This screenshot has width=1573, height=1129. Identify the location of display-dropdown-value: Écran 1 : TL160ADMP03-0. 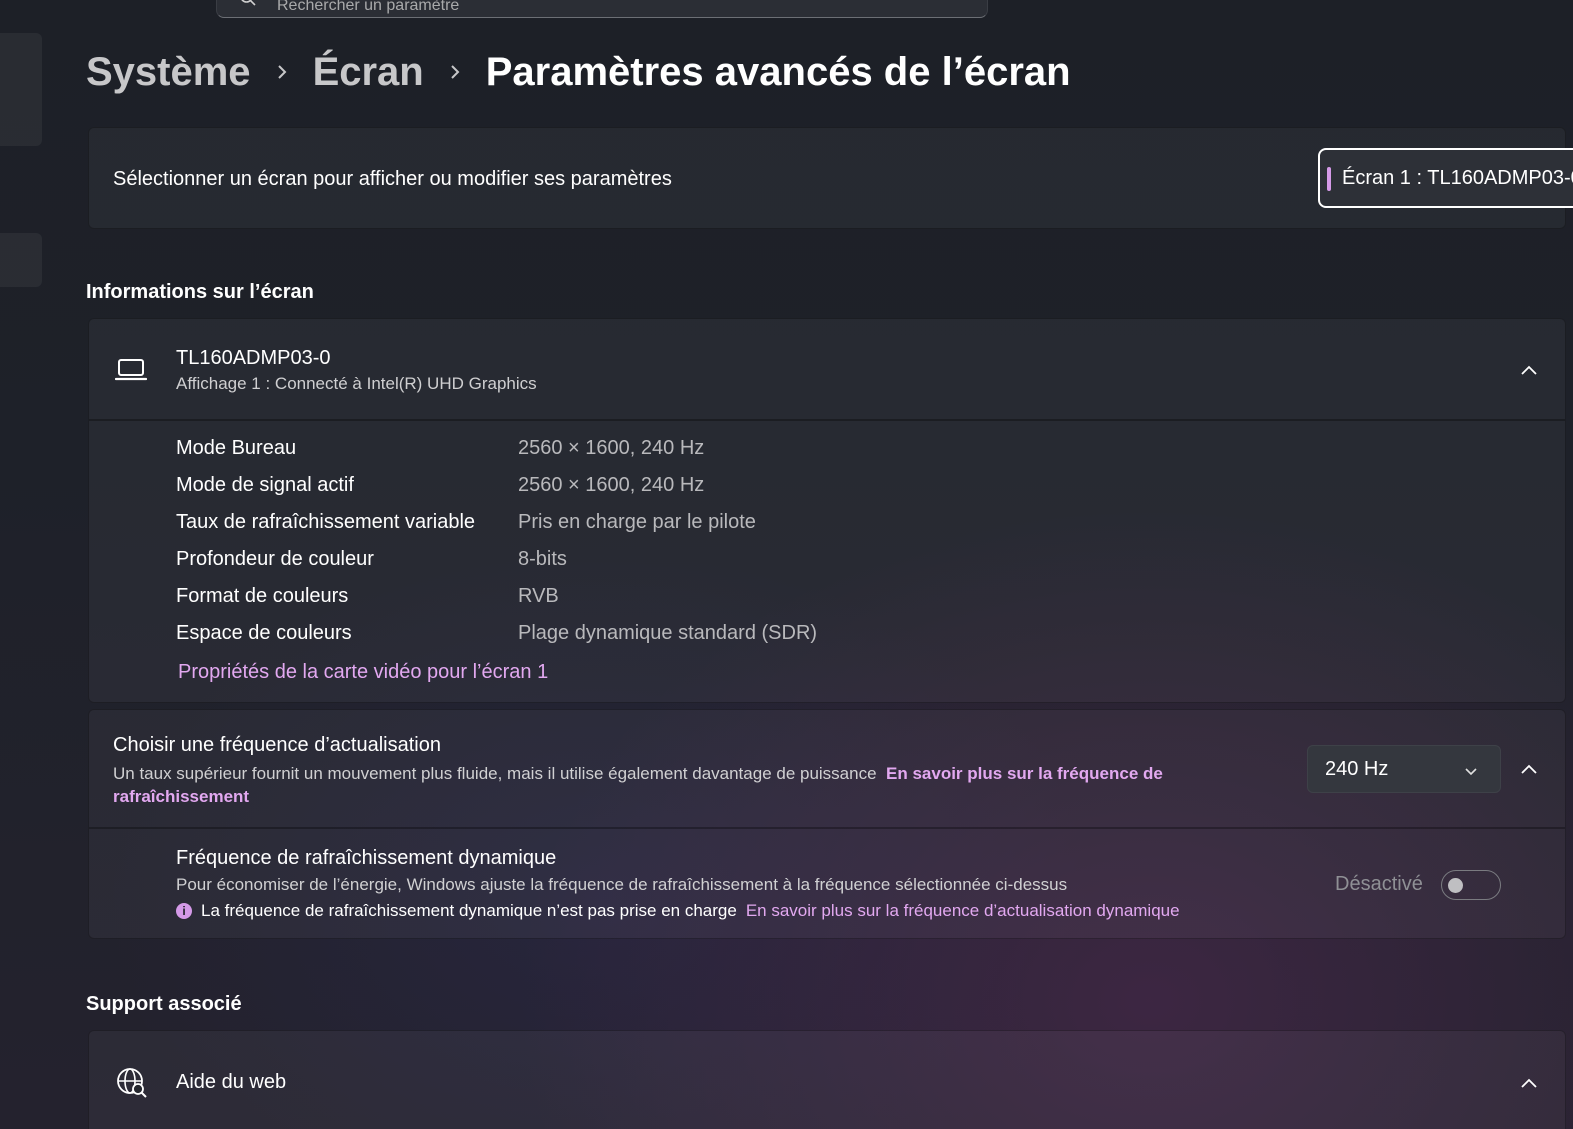
(1457, 177).